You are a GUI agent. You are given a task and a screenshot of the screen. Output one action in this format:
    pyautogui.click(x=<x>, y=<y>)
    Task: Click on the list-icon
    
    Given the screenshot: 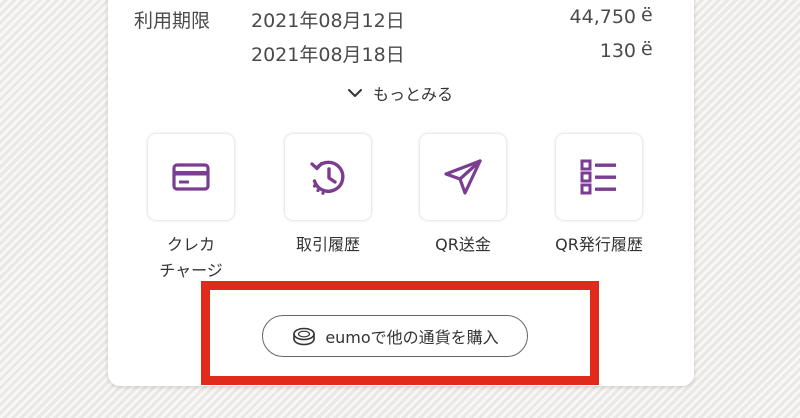 What is the action you would take?
    pyautogui.click(x=598, y=177)
    